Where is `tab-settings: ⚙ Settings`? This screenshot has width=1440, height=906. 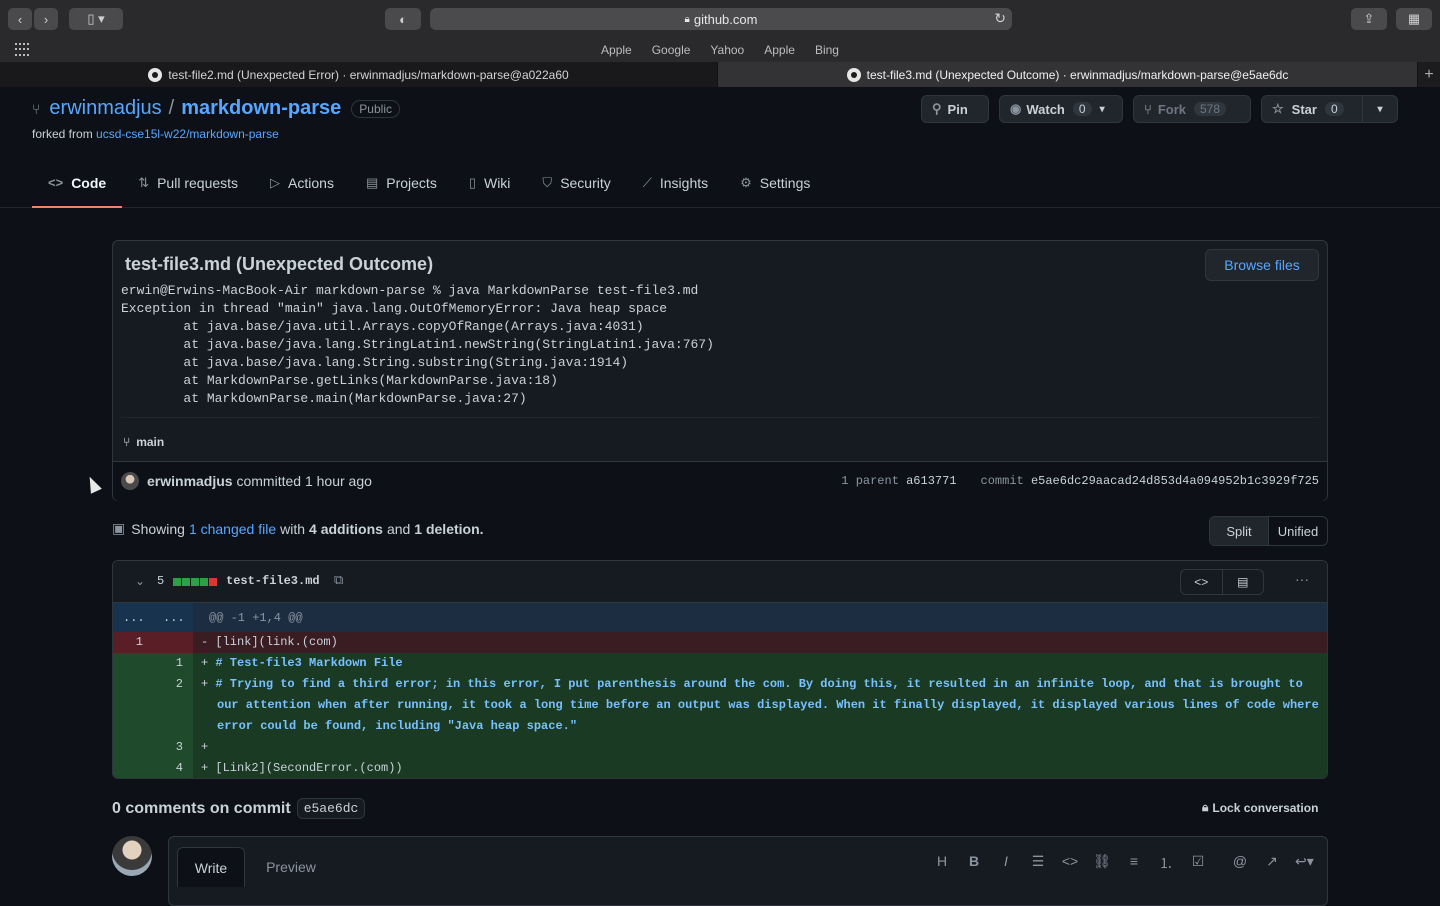
tab-settings: ⚙ Settings is located at coordinates (775, 188).